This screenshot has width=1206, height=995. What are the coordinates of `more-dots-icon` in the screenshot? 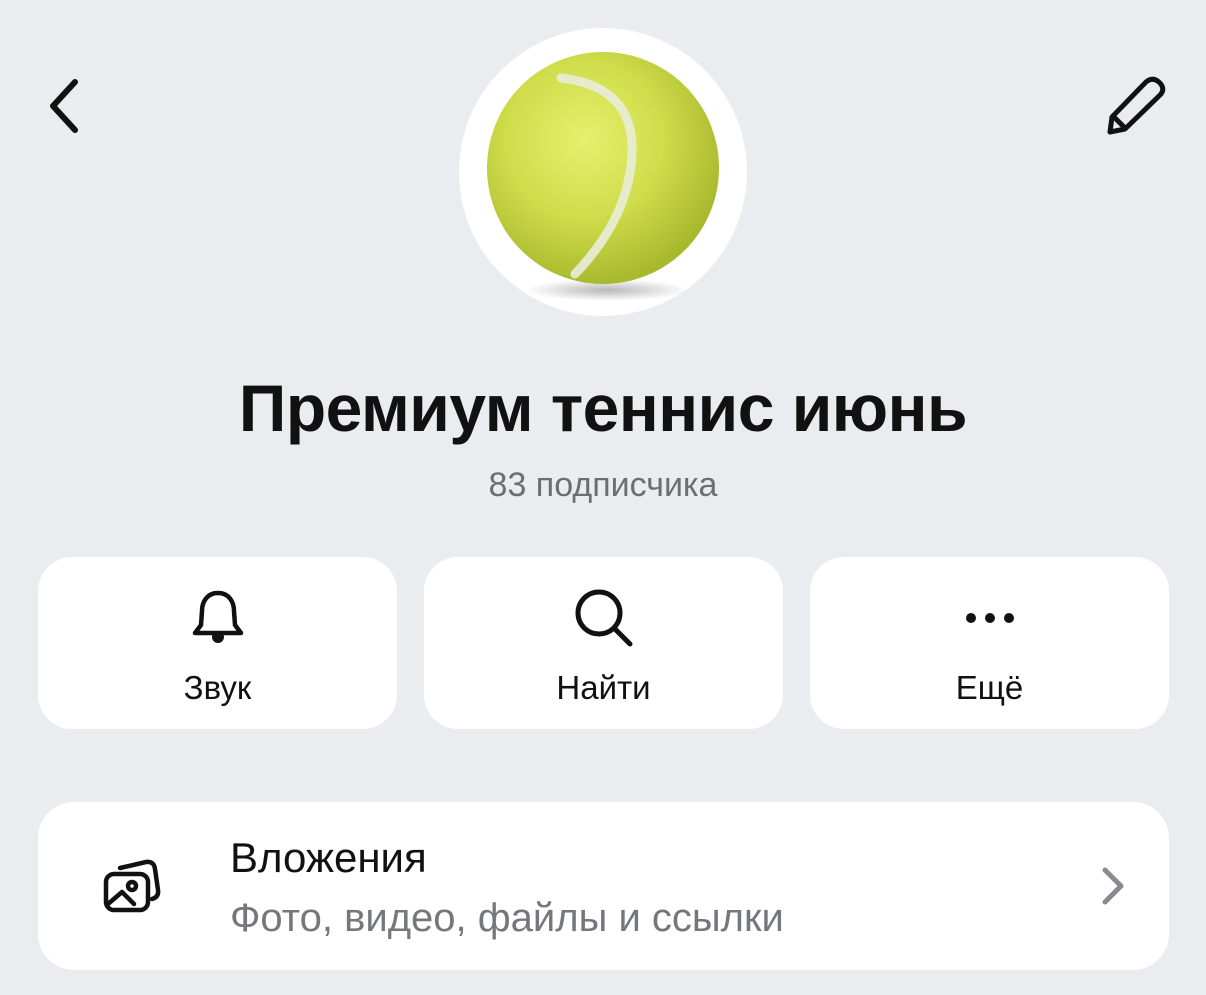 It's located at (989, 618).